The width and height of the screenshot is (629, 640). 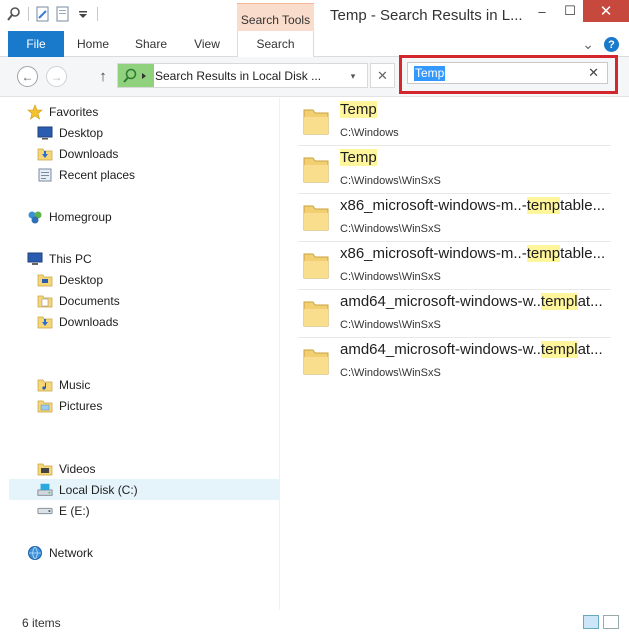 What do you see at coordinates (45, 406) in the screenshot?
I see `pictures-folder-icon` at bounding box center [45, 406].